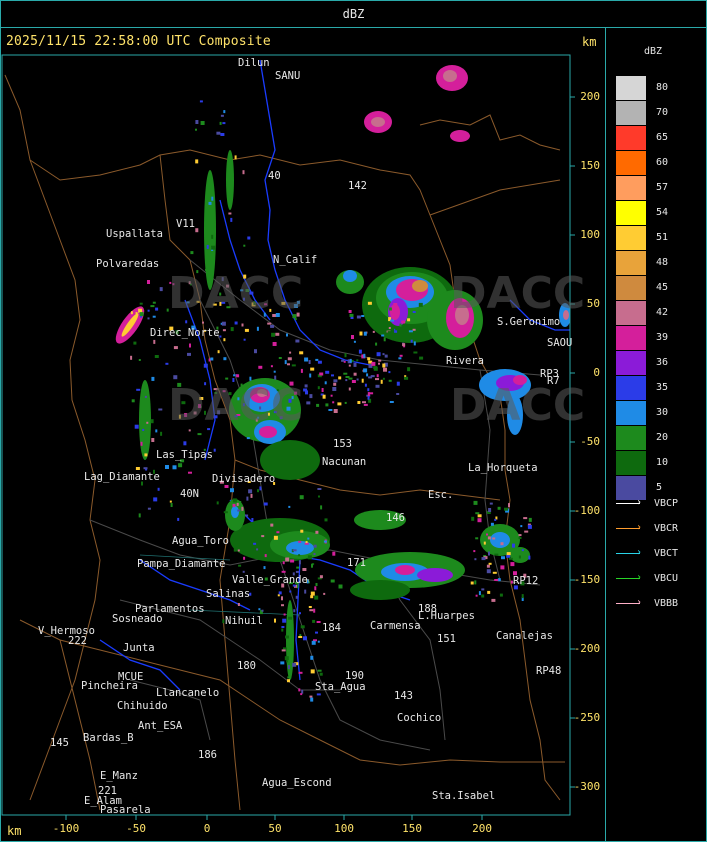  What do you see at coordinates (666, 603) in the screenshot?
I see `radar-label: VBBB` at bounding box center [666, 603].